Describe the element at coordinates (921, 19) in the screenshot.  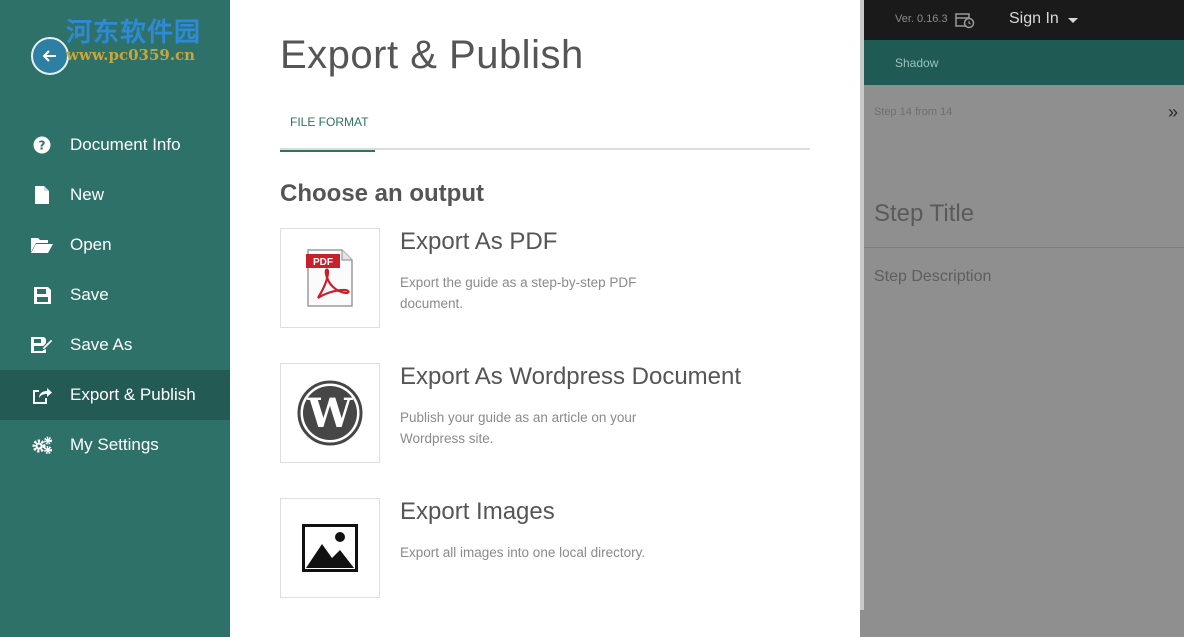
I see `version-label: Ver. 0.16.3` at that location.